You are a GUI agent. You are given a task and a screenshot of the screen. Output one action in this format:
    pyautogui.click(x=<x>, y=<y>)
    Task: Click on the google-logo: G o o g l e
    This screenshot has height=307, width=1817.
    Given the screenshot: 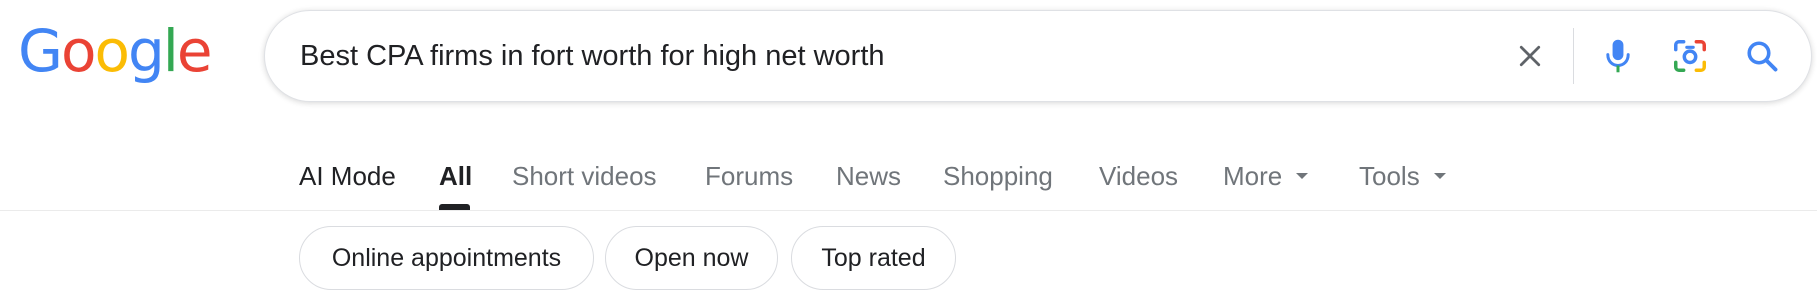 What is the action you would take?
    pyautogui.click(x=115, y=51)
    